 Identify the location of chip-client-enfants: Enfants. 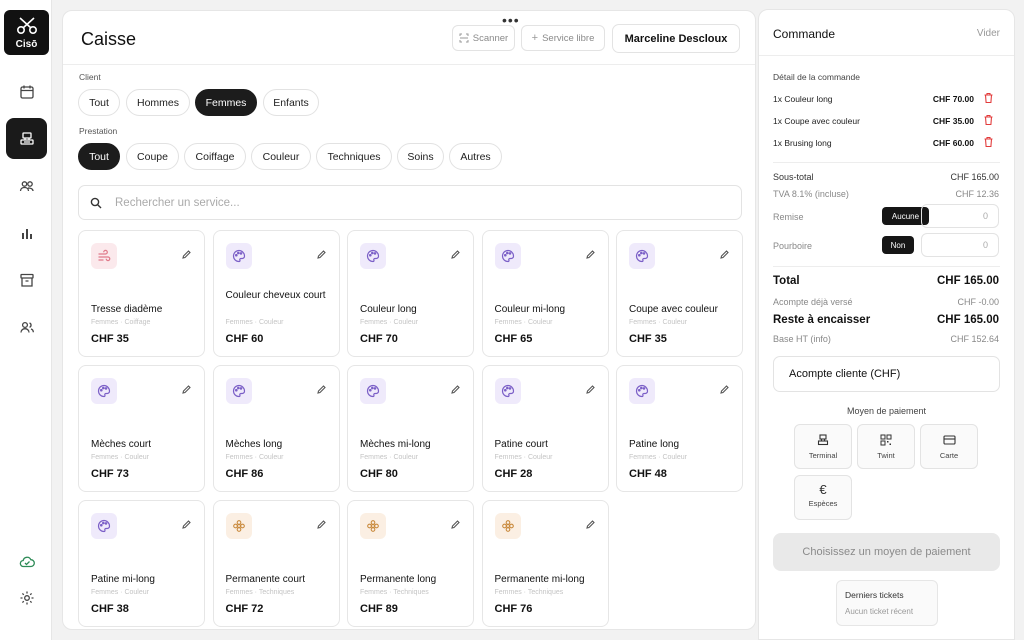
(291, 102).